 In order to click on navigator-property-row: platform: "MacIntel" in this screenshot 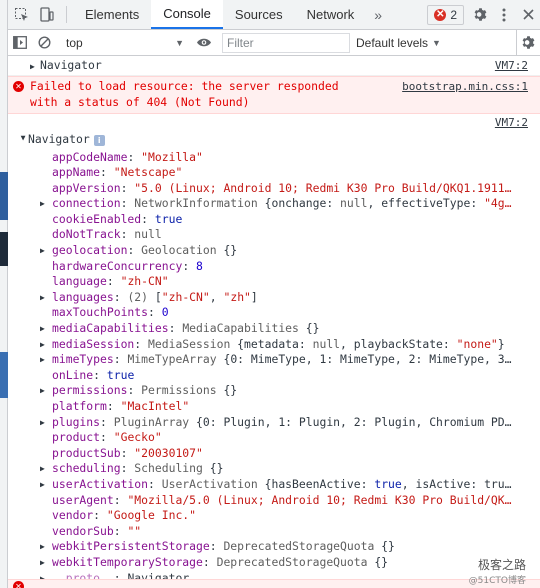, I will do `click(121, 406)`.